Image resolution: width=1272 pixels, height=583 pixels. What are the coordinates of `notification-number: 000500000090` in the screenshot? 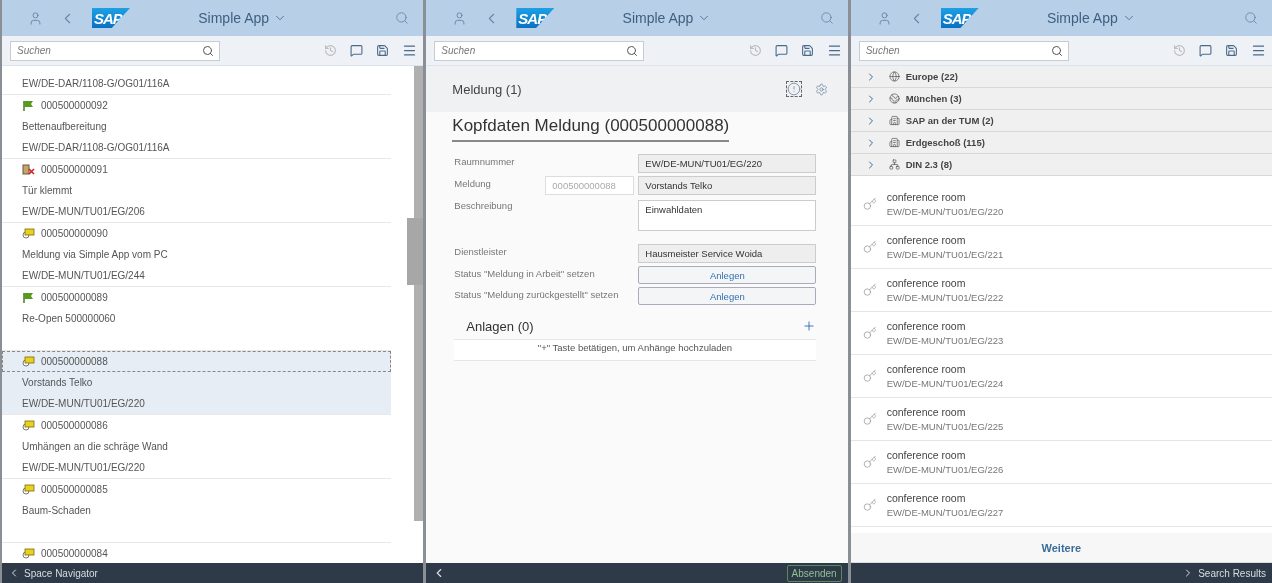 It's located at (74, 233).